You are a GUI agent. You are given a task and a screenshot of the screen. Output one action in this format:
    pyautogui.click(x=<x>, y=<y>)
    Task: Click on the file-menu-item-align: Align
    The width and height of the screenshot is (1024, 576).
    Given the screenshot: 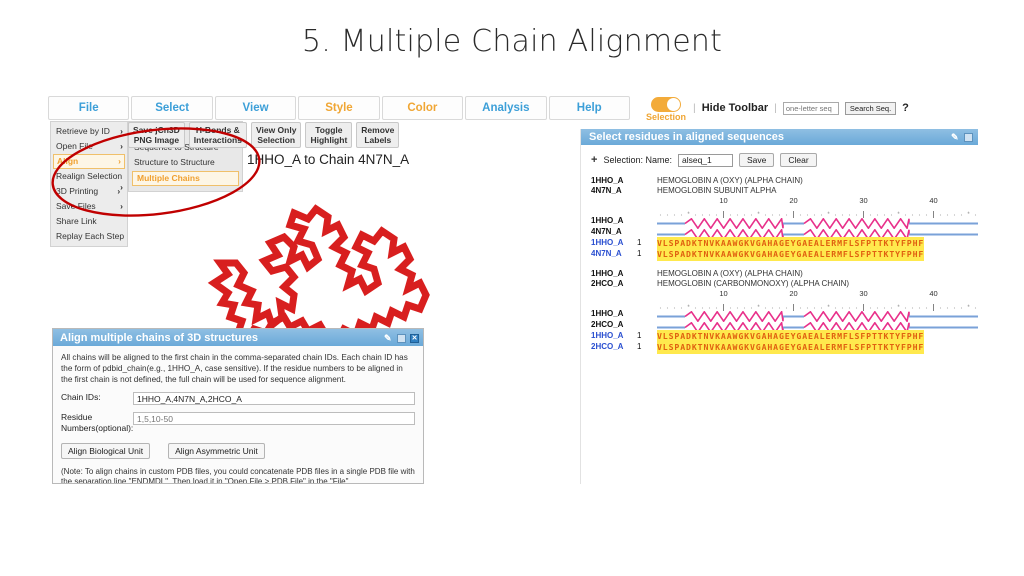 What is the action you would take?
    pyautogui.click(x=89, y=161)
    